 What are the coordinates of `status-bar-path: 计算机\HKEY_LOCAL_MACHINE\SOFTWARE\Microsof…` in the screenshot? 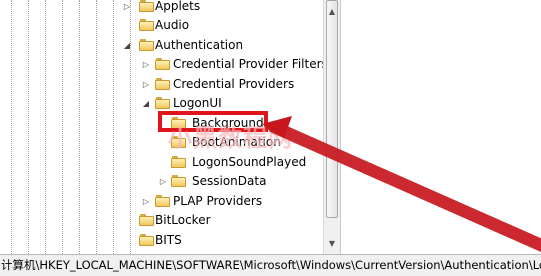 It's located at (271, 265).